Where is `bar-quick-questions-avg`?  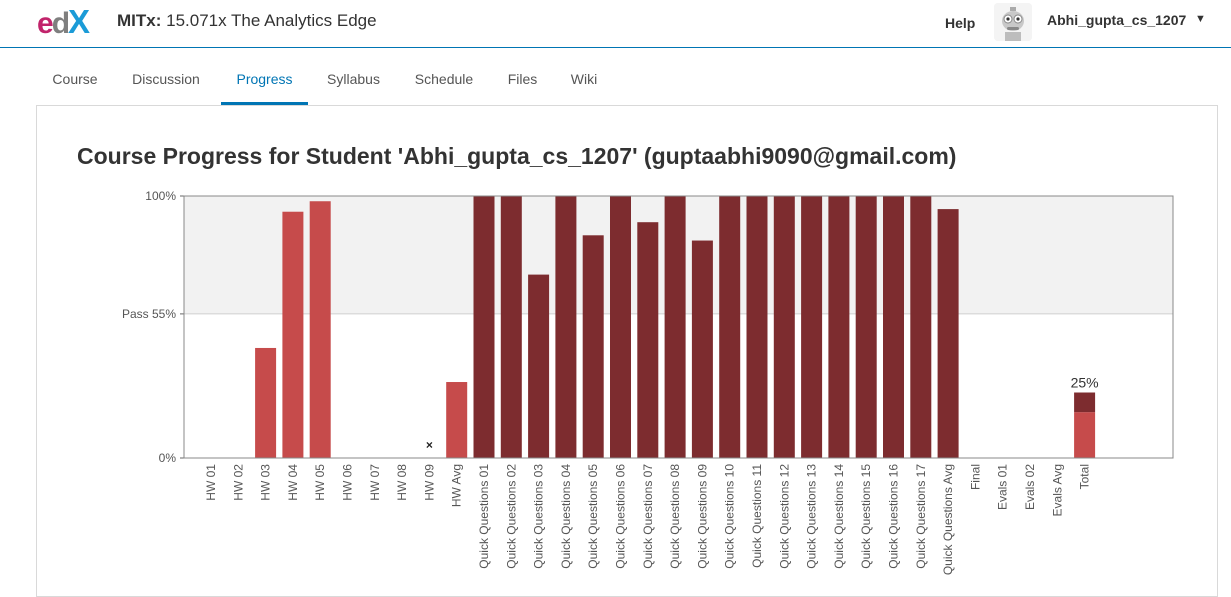 bar-quick-questions-avg is located at coordinates (948, 333).